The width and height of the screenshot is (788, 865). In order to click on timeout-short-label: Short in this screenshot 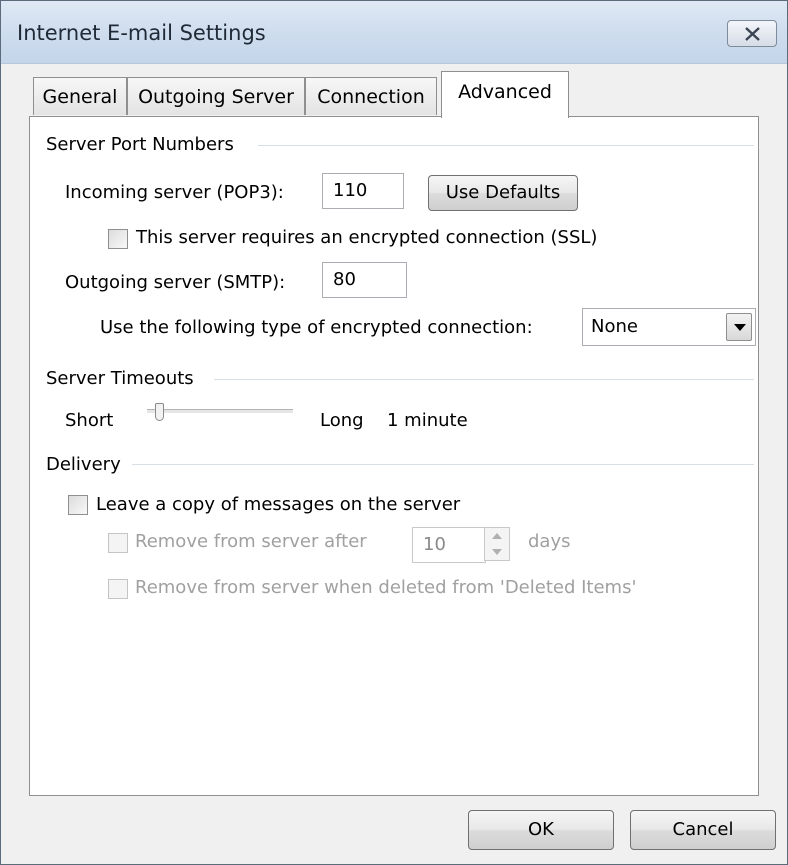, I will do `click(89, 420)`.